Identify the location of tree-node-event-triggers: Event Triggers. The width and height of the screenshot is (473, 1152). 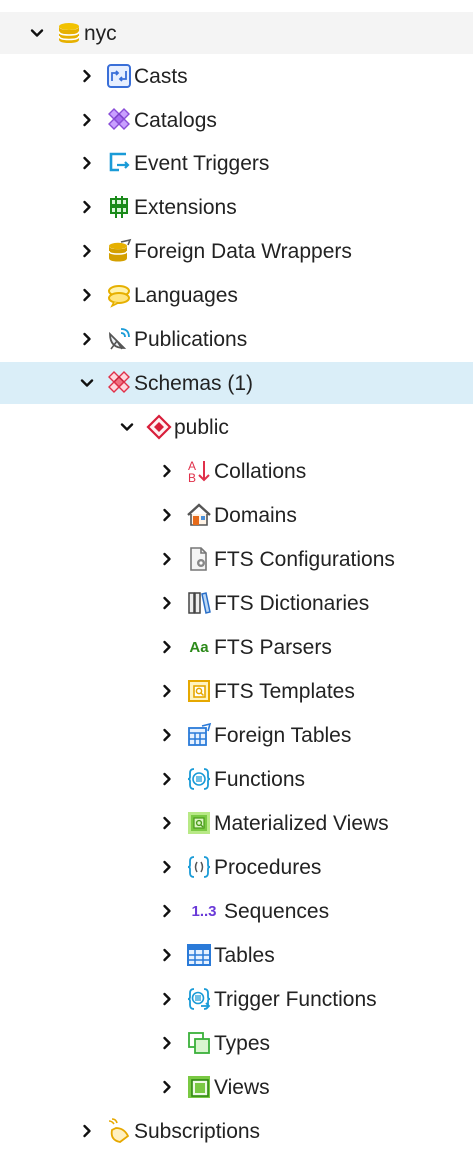
(236, 163).